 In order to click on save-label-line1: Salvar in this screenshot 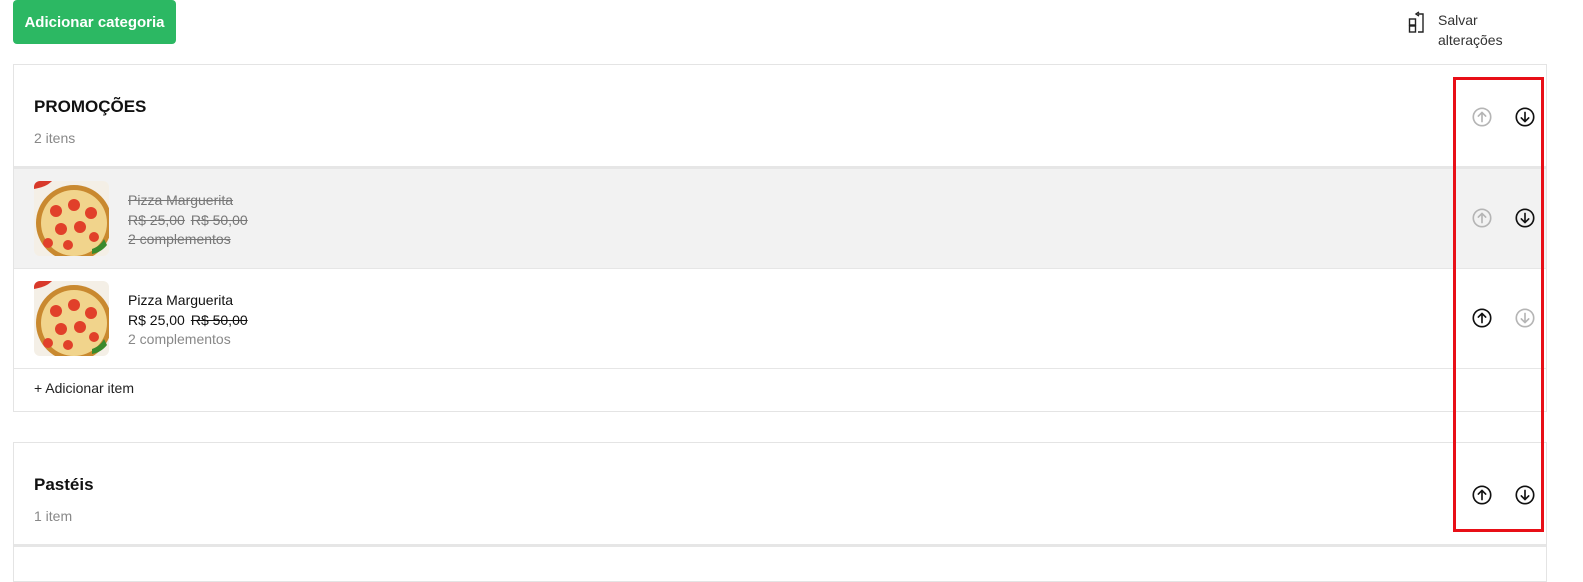, I will do `click(1458, 20)`.